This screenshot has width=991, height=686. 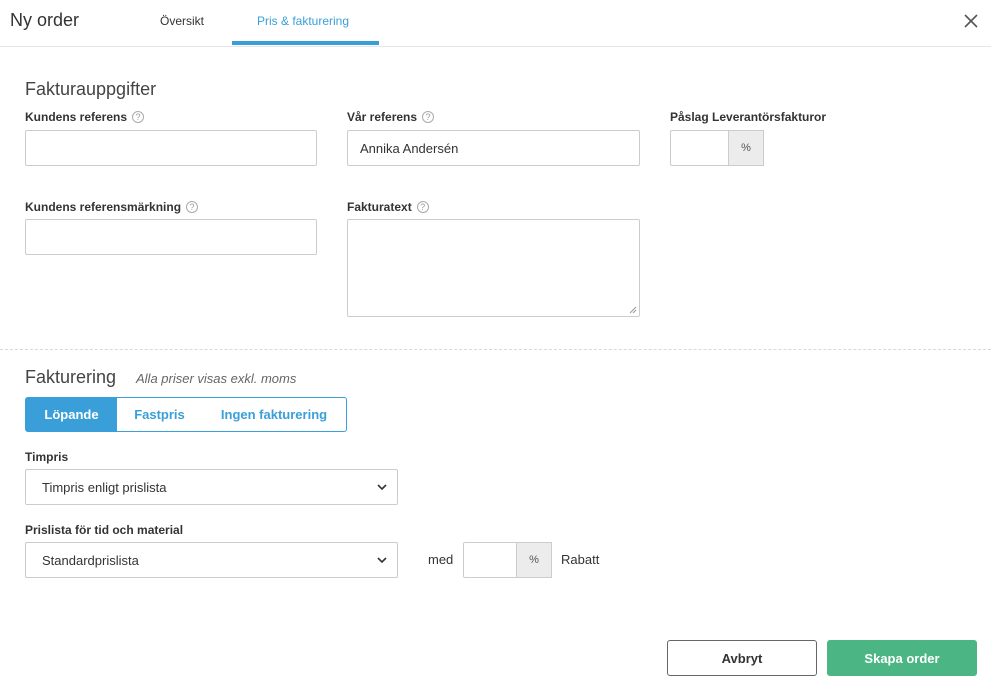 I want to click on resize-handle-icon, so click(x=633, y=310).